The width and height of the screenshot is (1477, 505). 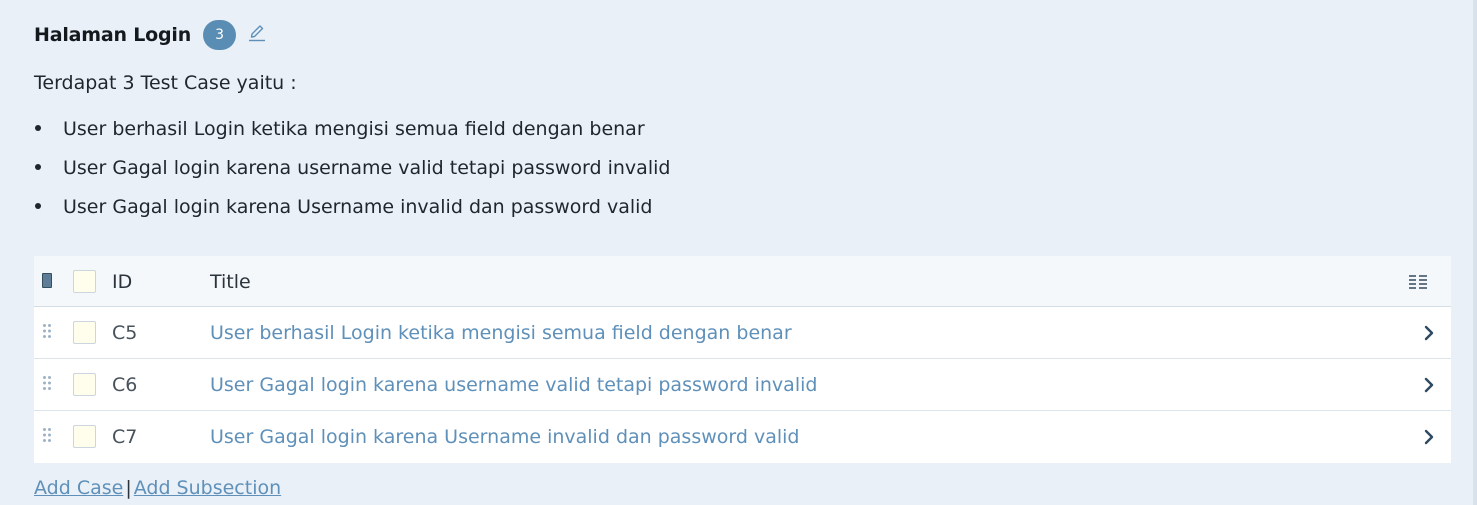 I want to click on pencil-icon, so click(x=257, y=32).